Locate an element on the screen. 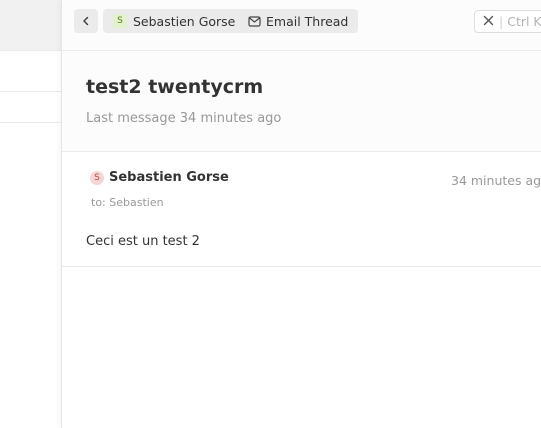  message-recipients: to: Sebastien is located at coordinates (127, 202).